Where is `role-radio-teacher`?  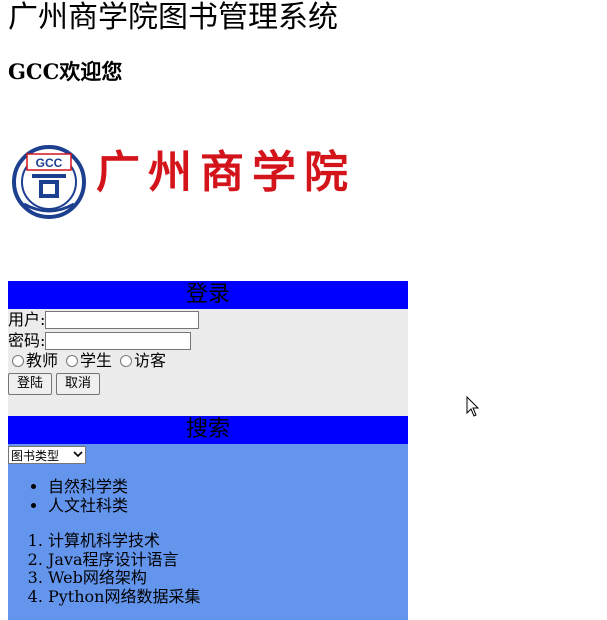 role-radio-teacher is located at coordinates (18, 361).